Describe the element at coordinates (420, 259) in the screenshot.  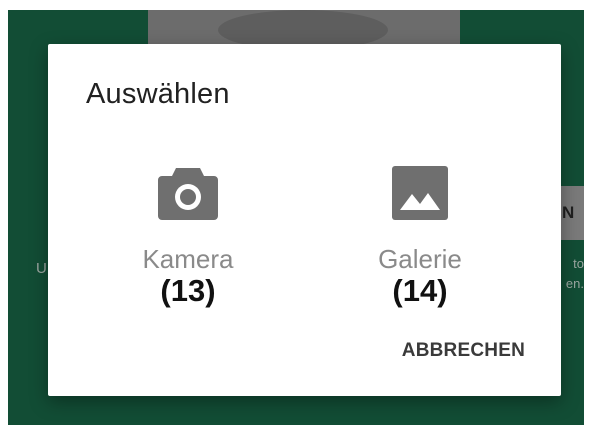
I see `gallery-label: Galerie` at that location.